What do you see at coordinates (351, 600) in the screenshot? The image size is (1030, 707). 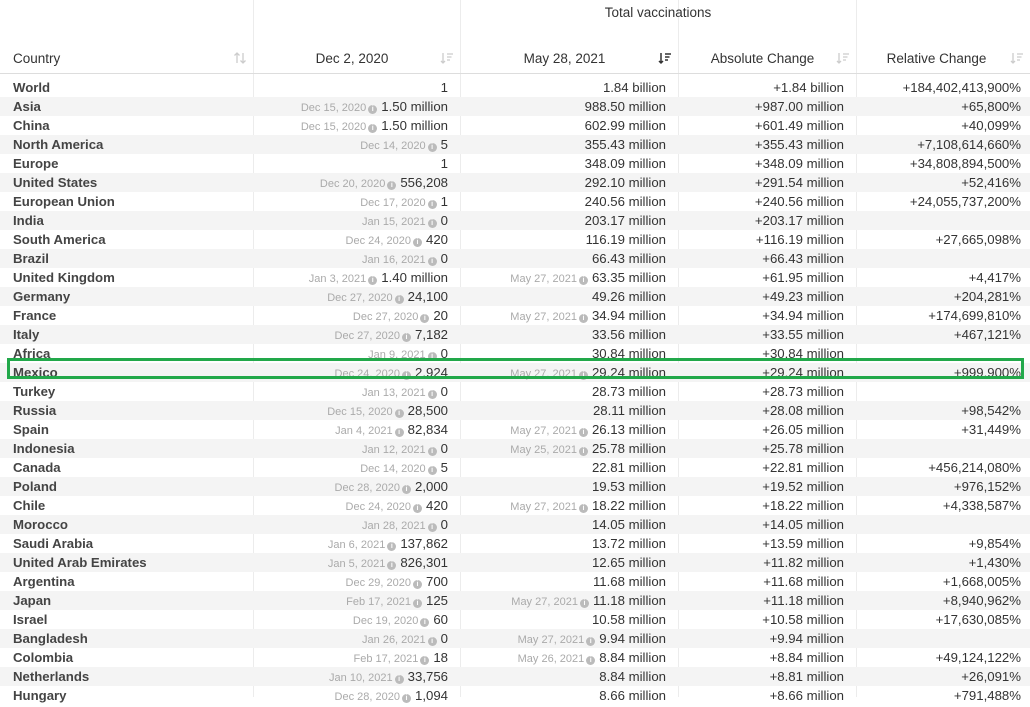 I see `dec-2-2020-value: Feb 17, 2021 i 125` at bounding box center [351, 600].